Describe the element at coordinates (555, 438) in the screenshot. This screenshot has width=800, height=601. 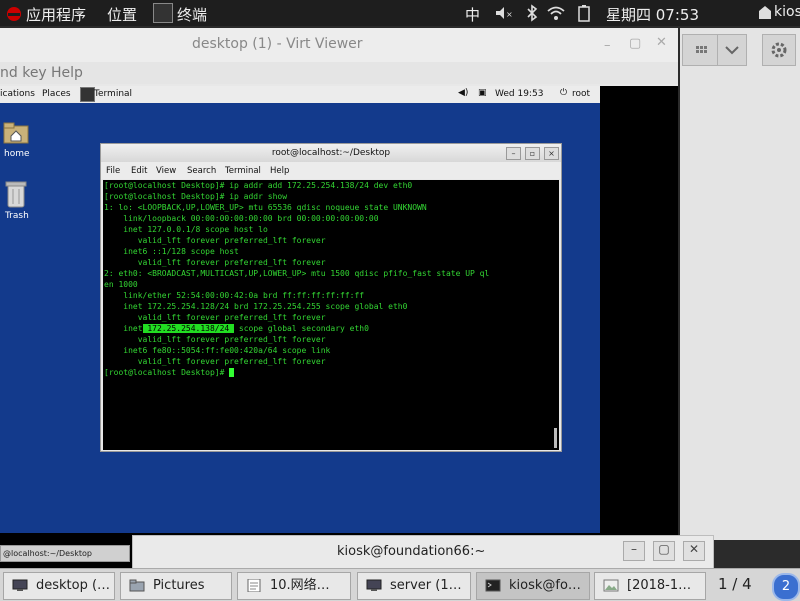
I see `terminal-scrollbar` at that location.